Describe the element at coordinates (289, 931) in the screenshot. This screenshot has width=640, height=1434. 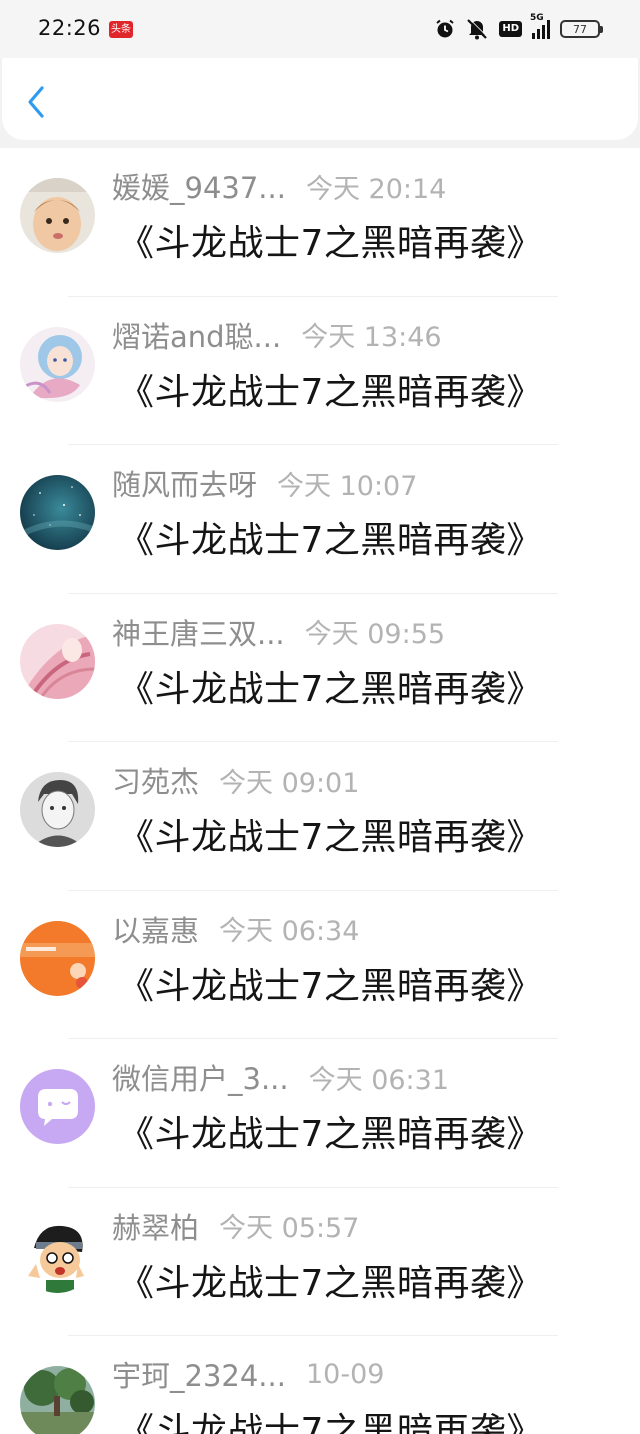
I see `timestamp: 今天 06:34` at that location.